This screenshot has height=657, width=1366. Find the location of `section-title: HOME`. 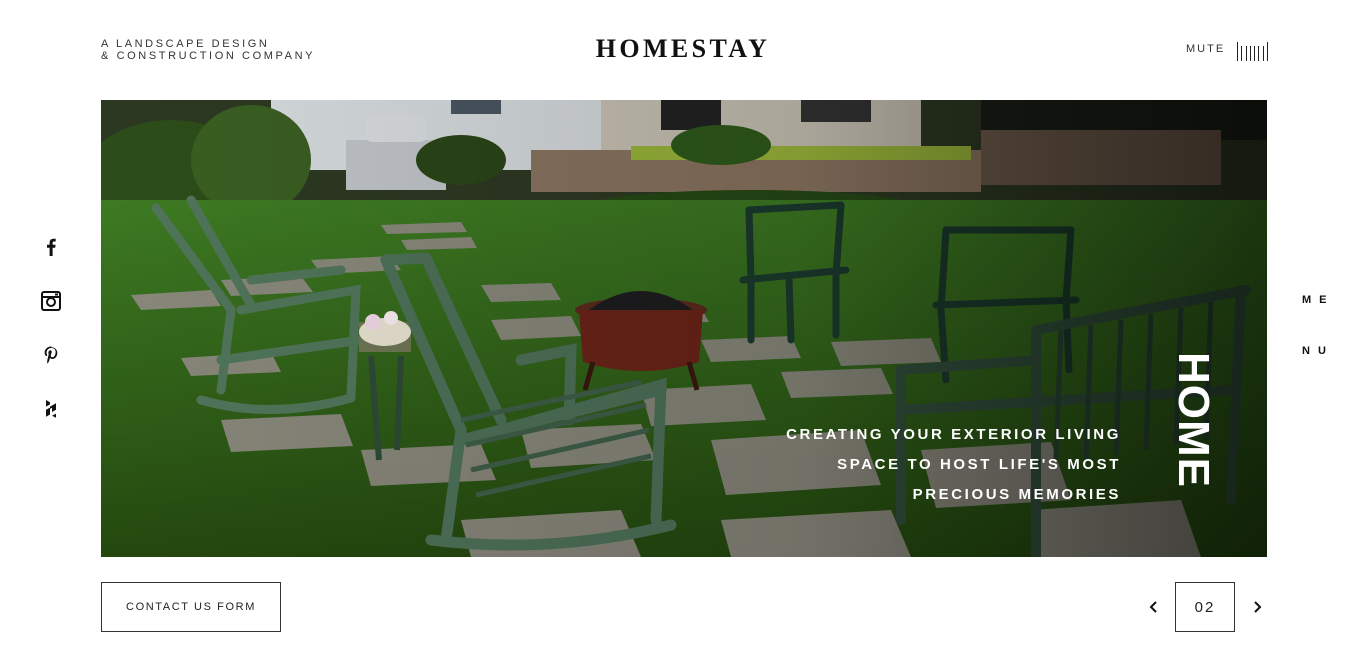

section-title: HOME is located at coordinates (1193, 420).